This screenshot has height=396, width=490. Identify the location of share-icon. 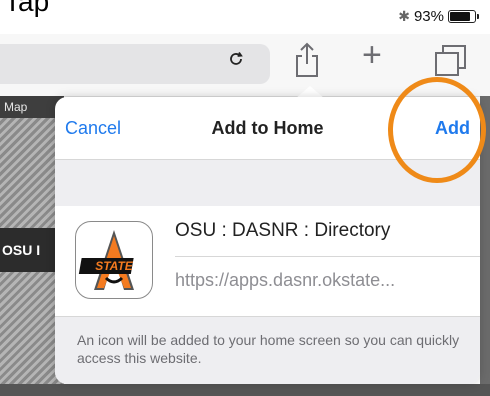
(307, 62).